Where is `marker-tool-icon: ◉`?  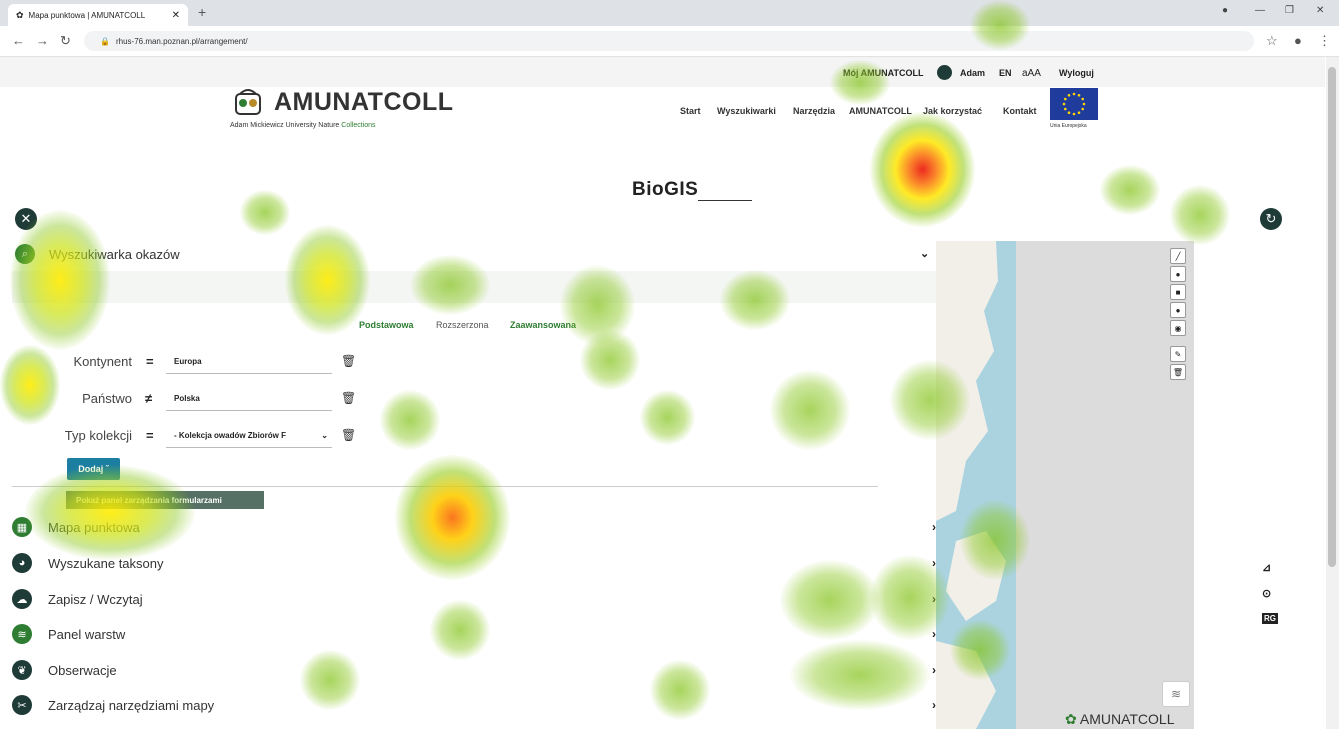
marker-tool-icon: ◉ is located at coordinates (1178, 328).